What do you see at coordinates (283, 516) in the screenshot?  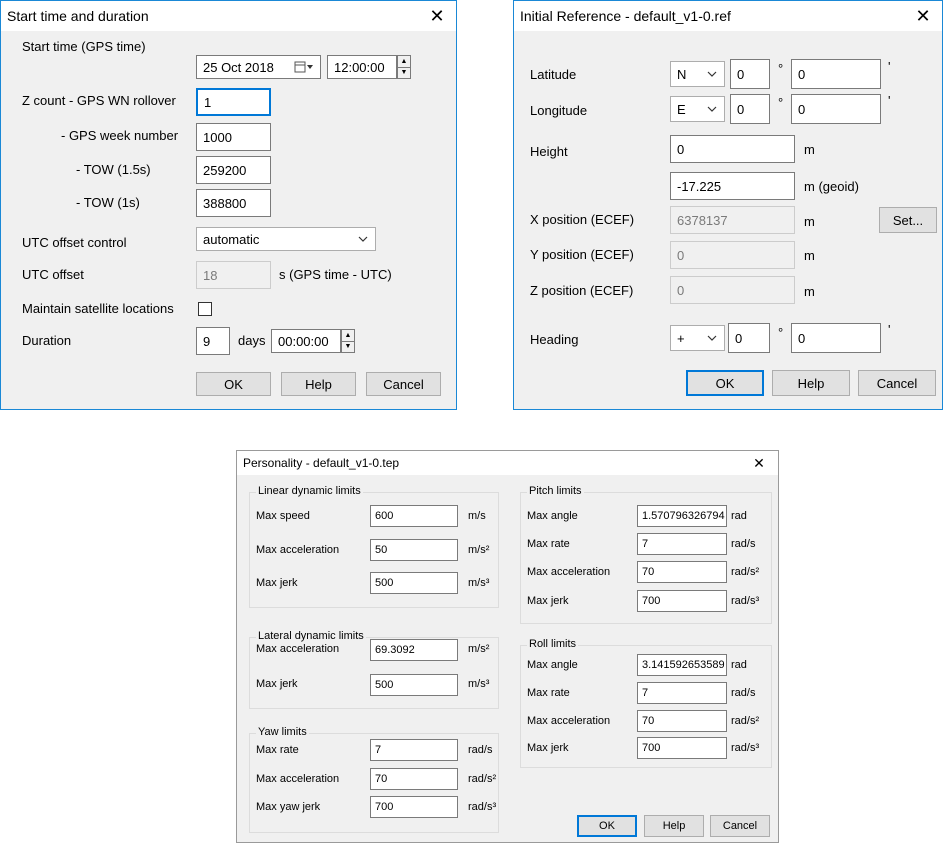 I see `row-label: Max speed` at bounding box center [283, 516].